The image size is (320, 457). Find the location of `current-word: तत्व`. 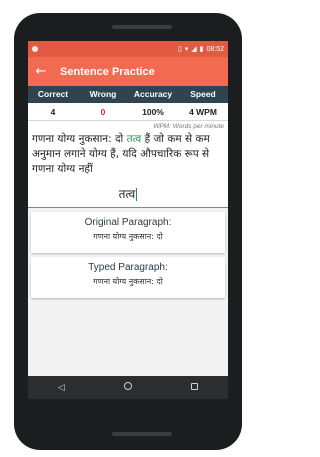

current-word: तत्व is located at coordinates (134, 139).